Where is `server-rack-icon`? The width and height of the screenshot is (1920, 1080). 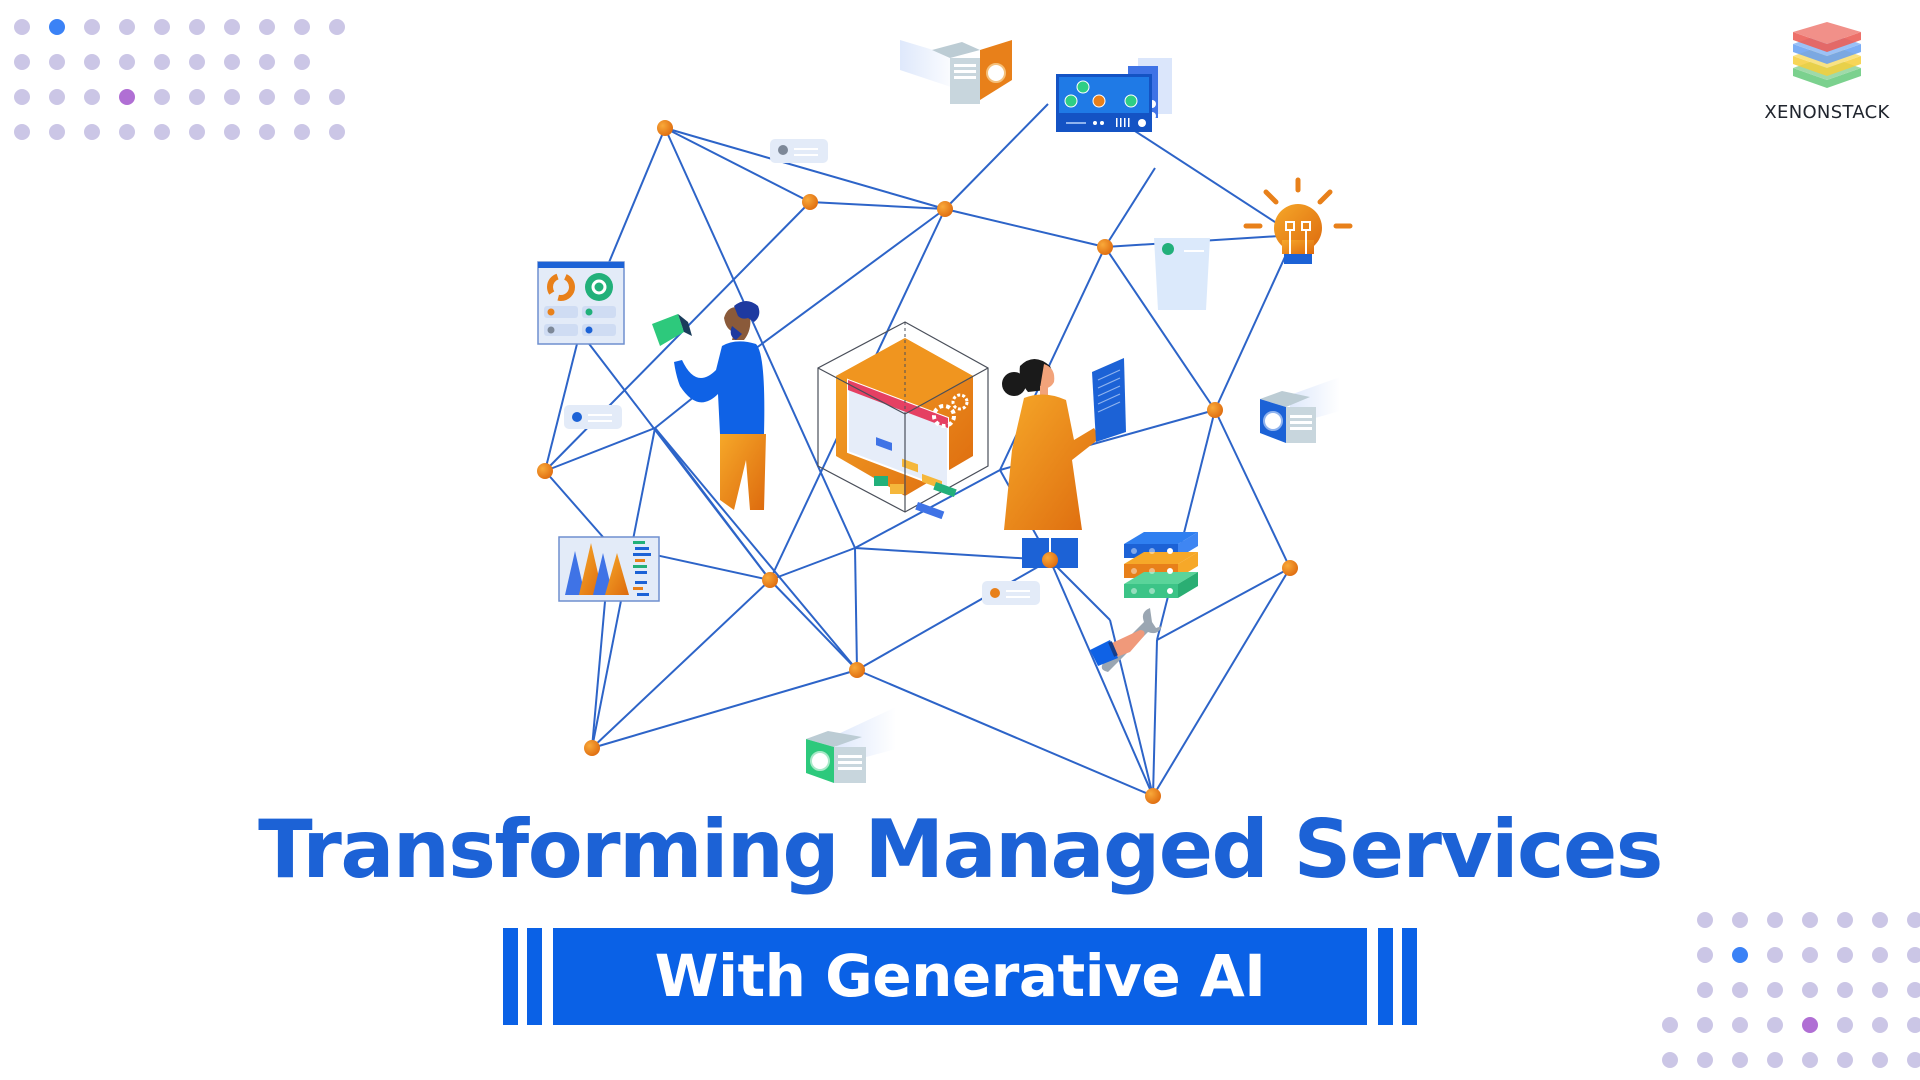
server-rack-icon is located at coordinates (1114, 95).